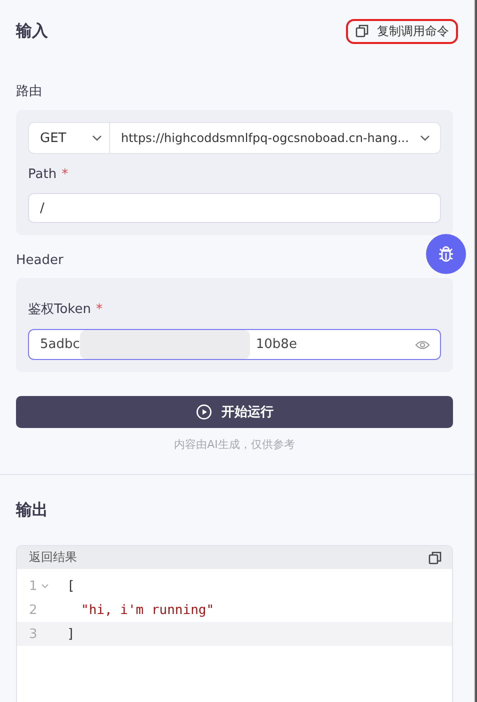 The width and height of the screenshot is (477, 702). I want to click on field-label: Header, so click(40, 260).